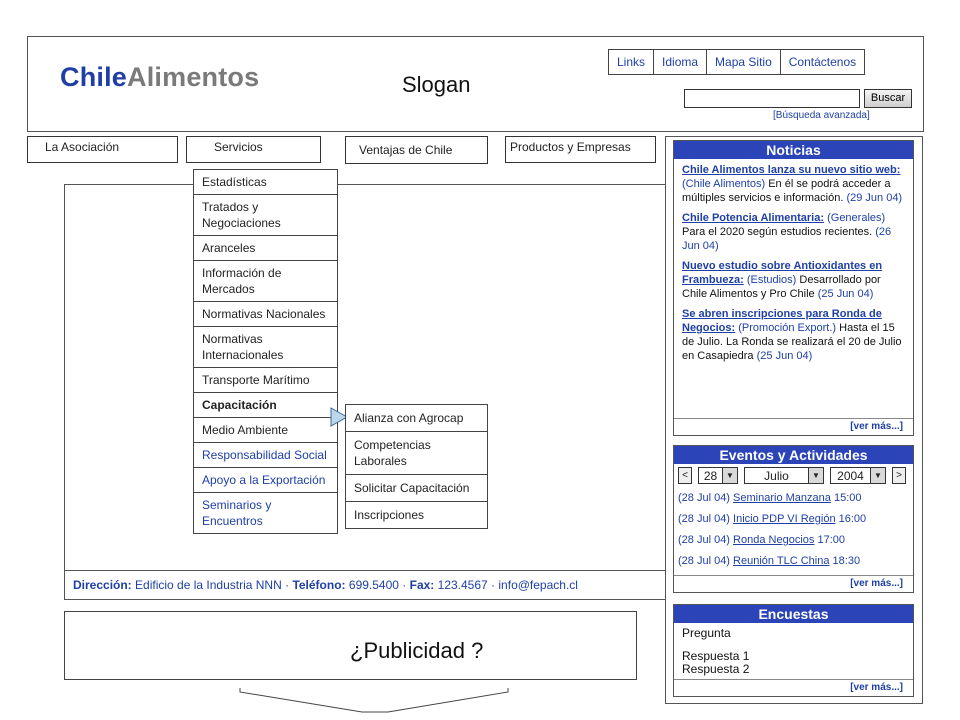 The image size is (960, 720). I want to click on event-link: Seminario Manzana, so click(782, 498).